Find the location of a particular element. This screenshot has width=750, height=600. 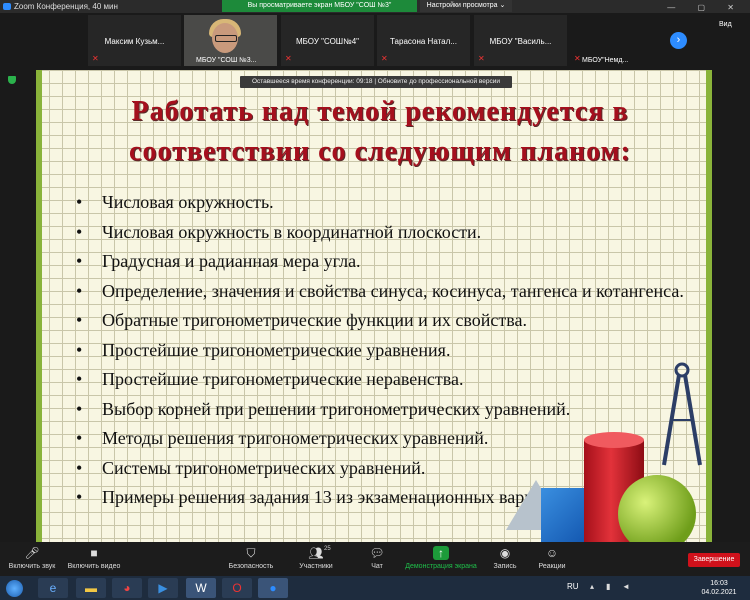

plan-item-text: Градусная и радианная мера угла. is located at coordinates (231, 261).